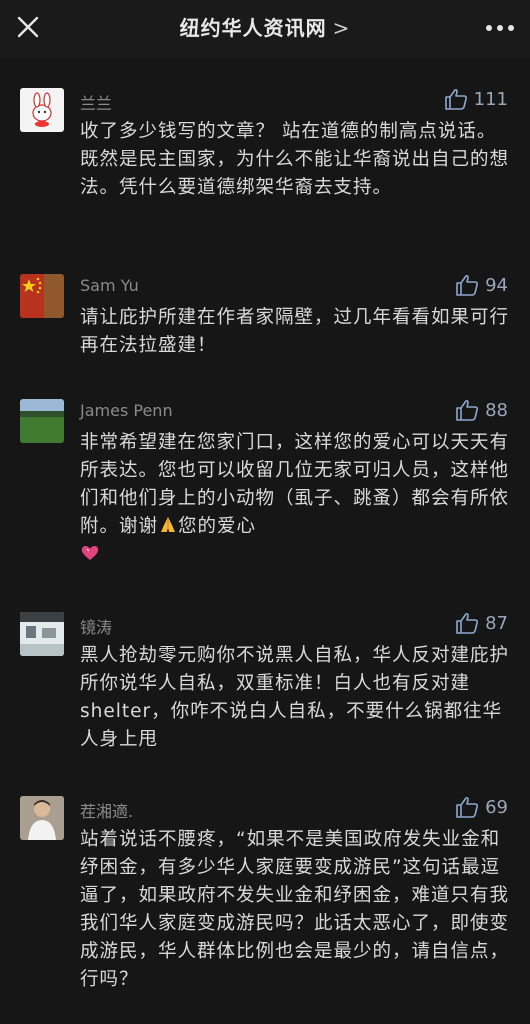 This screenshot has width=530, height=1024. What do you see at coordinates (295, 331) in the screenshot?
I see `comment-text: 请让庇护所建在作者家隔壁，过几年看看如果可行再在法拉盛建！` at bounding box center [295, 331].